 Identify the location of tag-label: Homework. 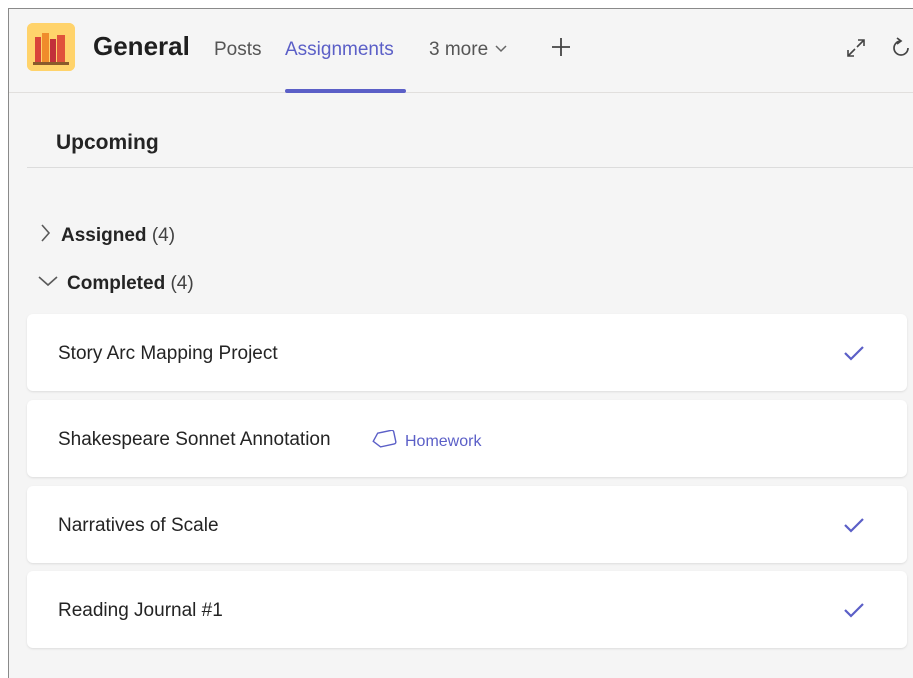
(443, 441).